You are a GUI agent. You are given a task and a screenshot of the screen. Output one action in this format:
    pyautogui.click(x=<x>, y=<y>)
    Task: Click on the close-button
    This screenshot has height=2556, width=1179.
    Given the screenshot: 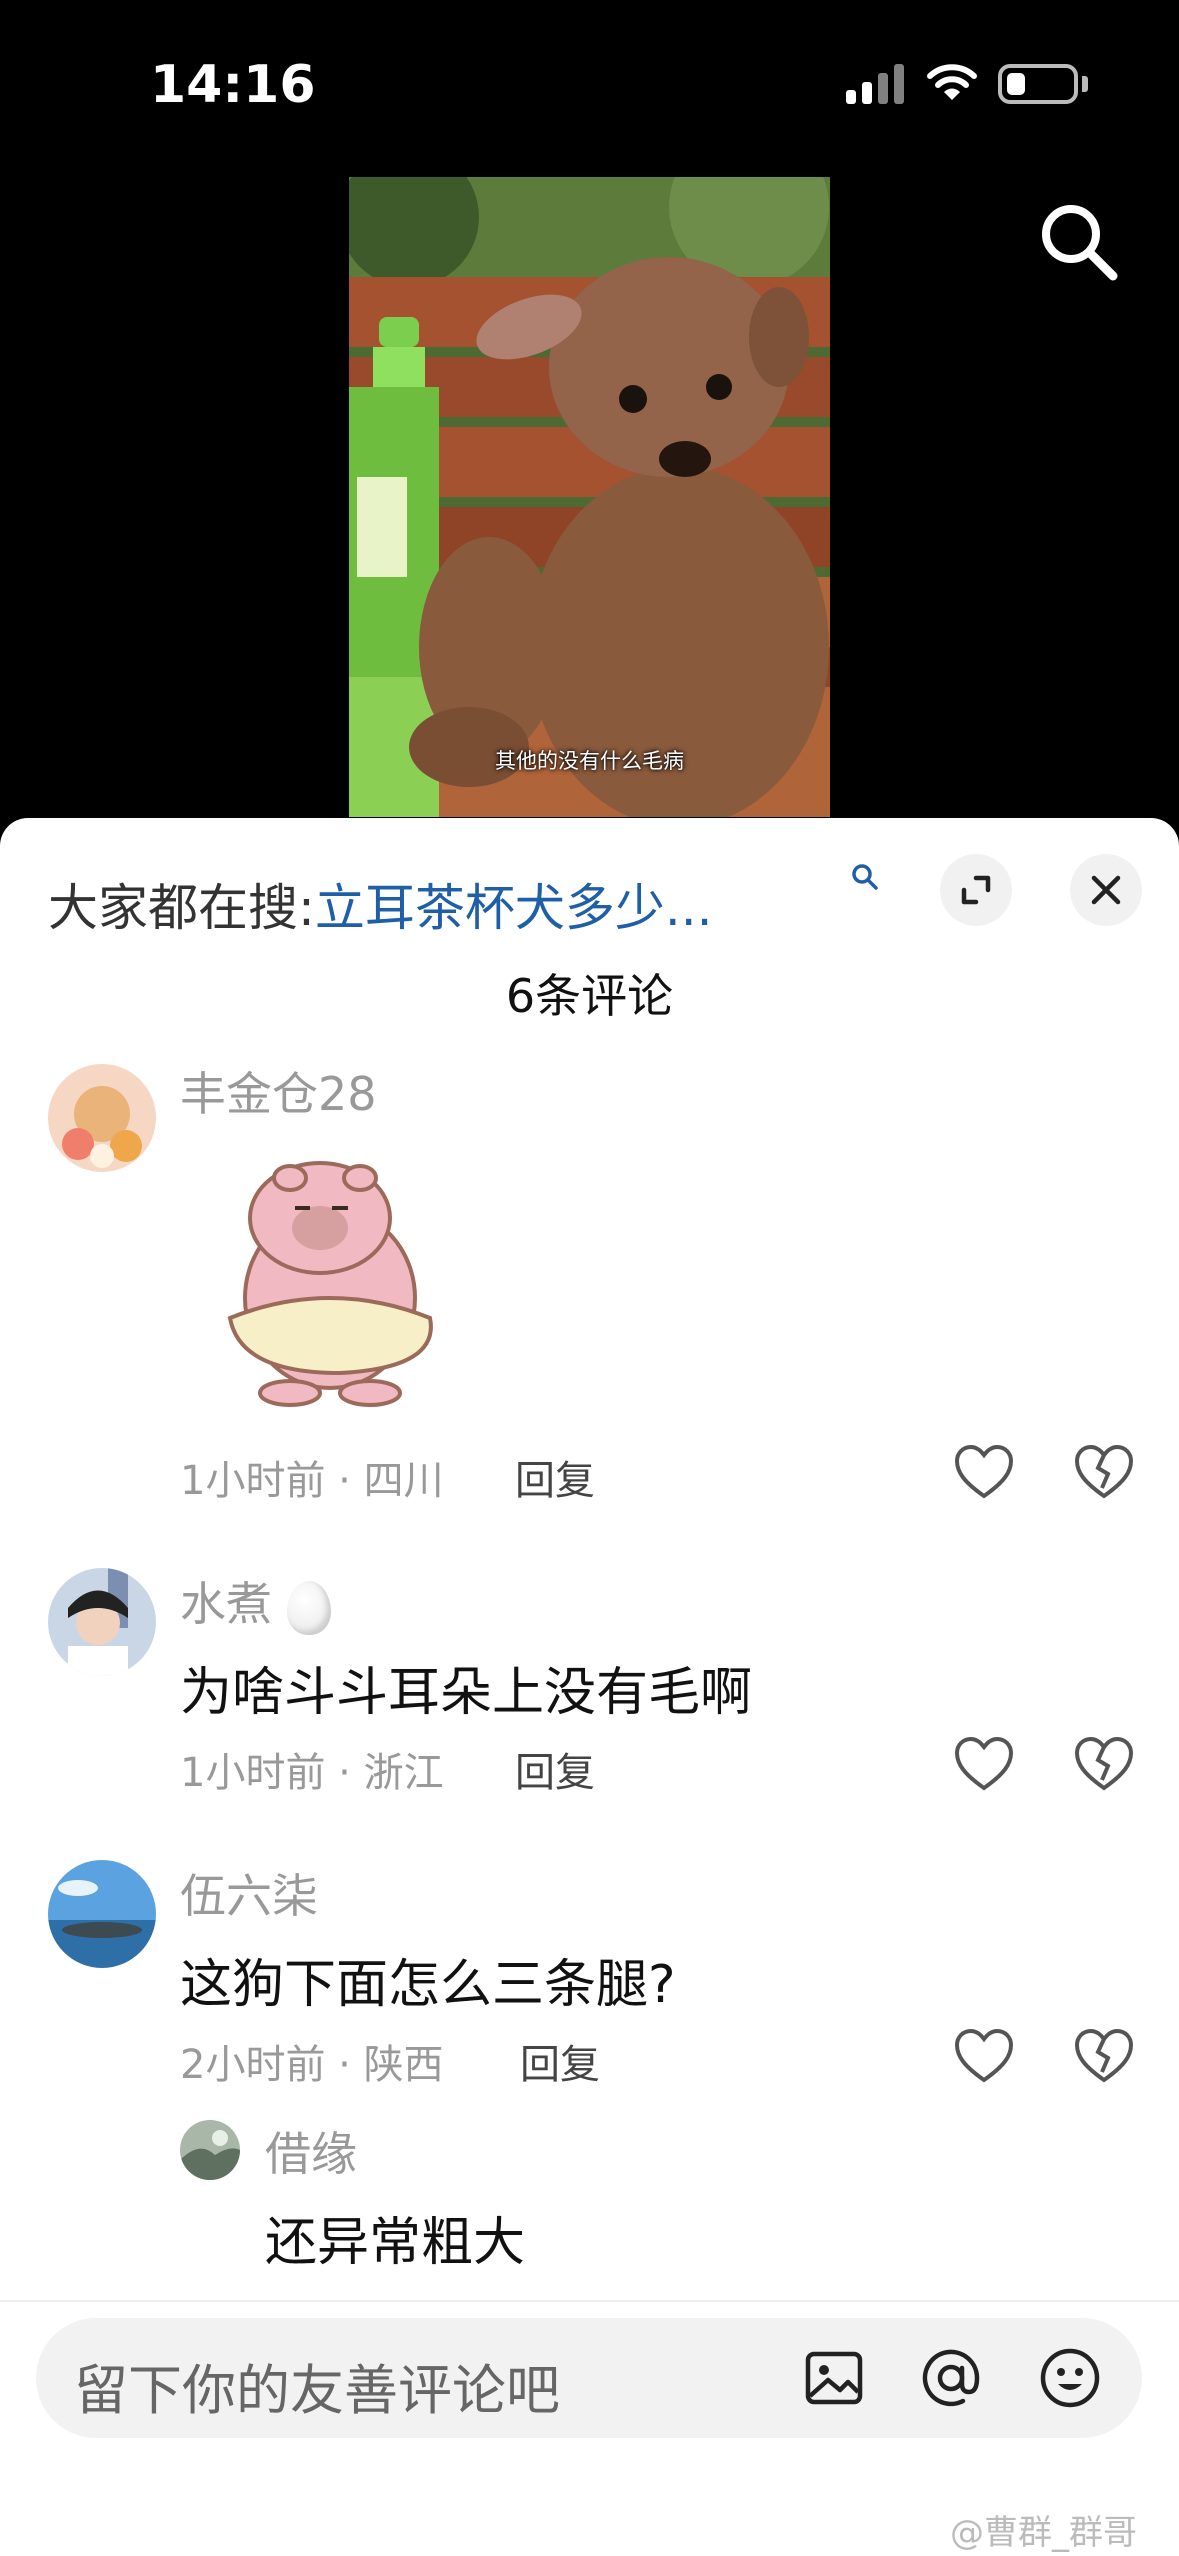 What is the action you would take?
    pyautogui.click(x=1106, y=890)
    